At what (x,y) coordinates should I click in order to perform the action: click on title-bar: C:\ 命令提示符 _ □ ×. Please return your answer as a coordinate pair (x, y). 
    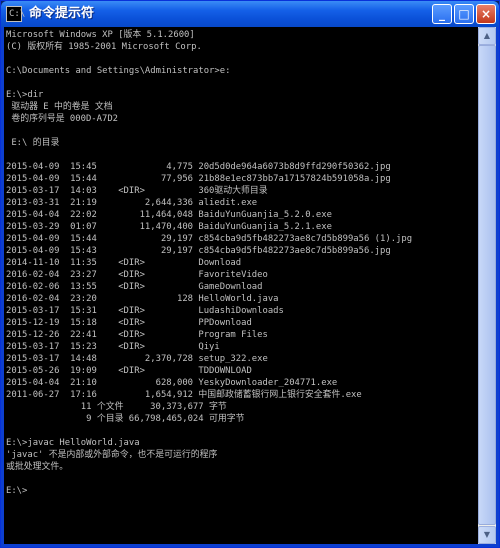
    Looking at the image, I should click on (250, 14).